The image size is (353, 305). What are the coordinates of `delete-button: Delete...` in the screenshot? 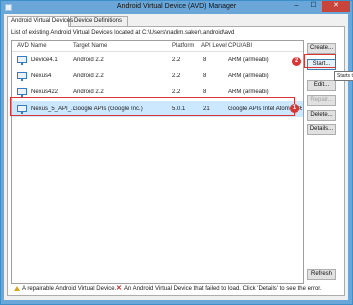 It's located at (321, 115).